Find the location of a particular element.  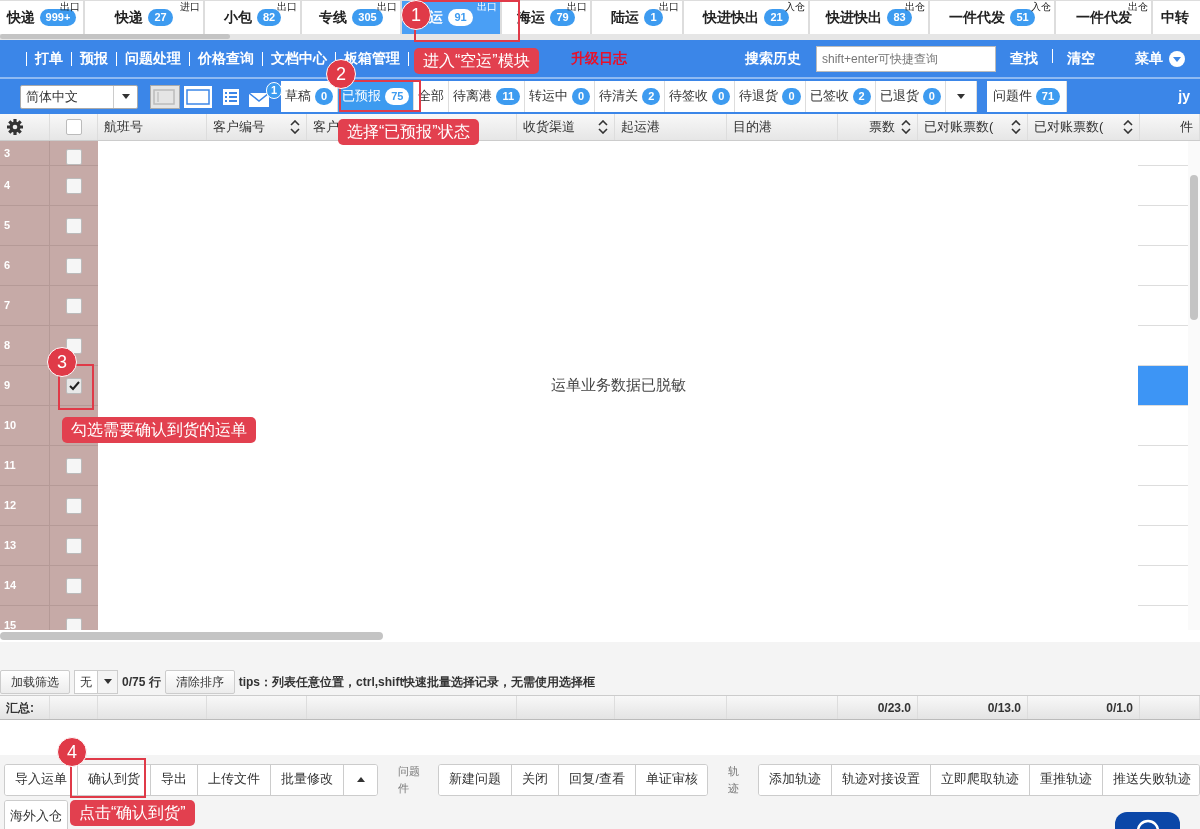

nav-link: 打单 is located at coordinates (49, 58).